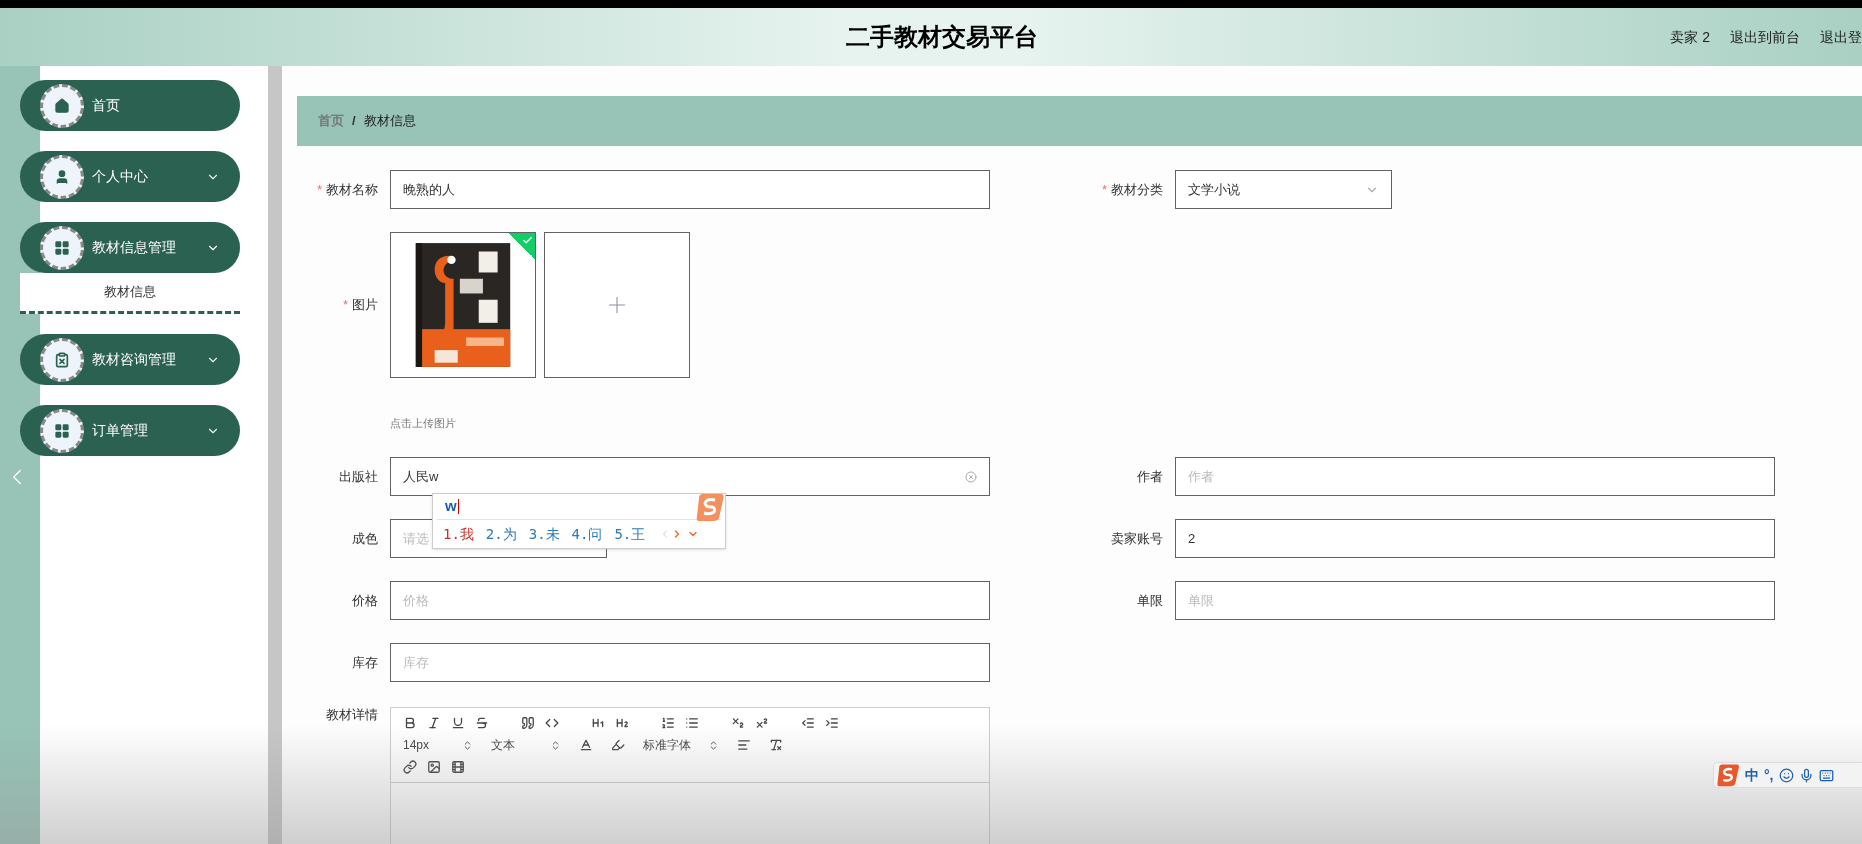 The width and height of the screenshot is (1862, 844). Describe the element at coordinates (463, 305) in the screenshot. I see `uploaded-image` at that location.